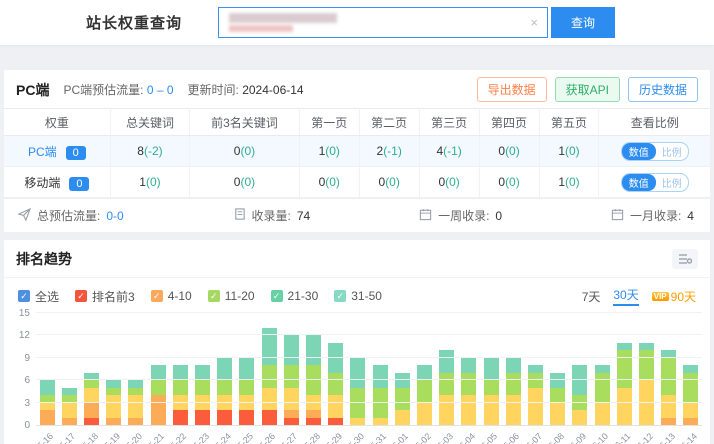  What do you see at coordinates (294, 296) in the screenshot?
I see `legend-item-21-30: ✓ 21-30` at bounding box center [294, 296].